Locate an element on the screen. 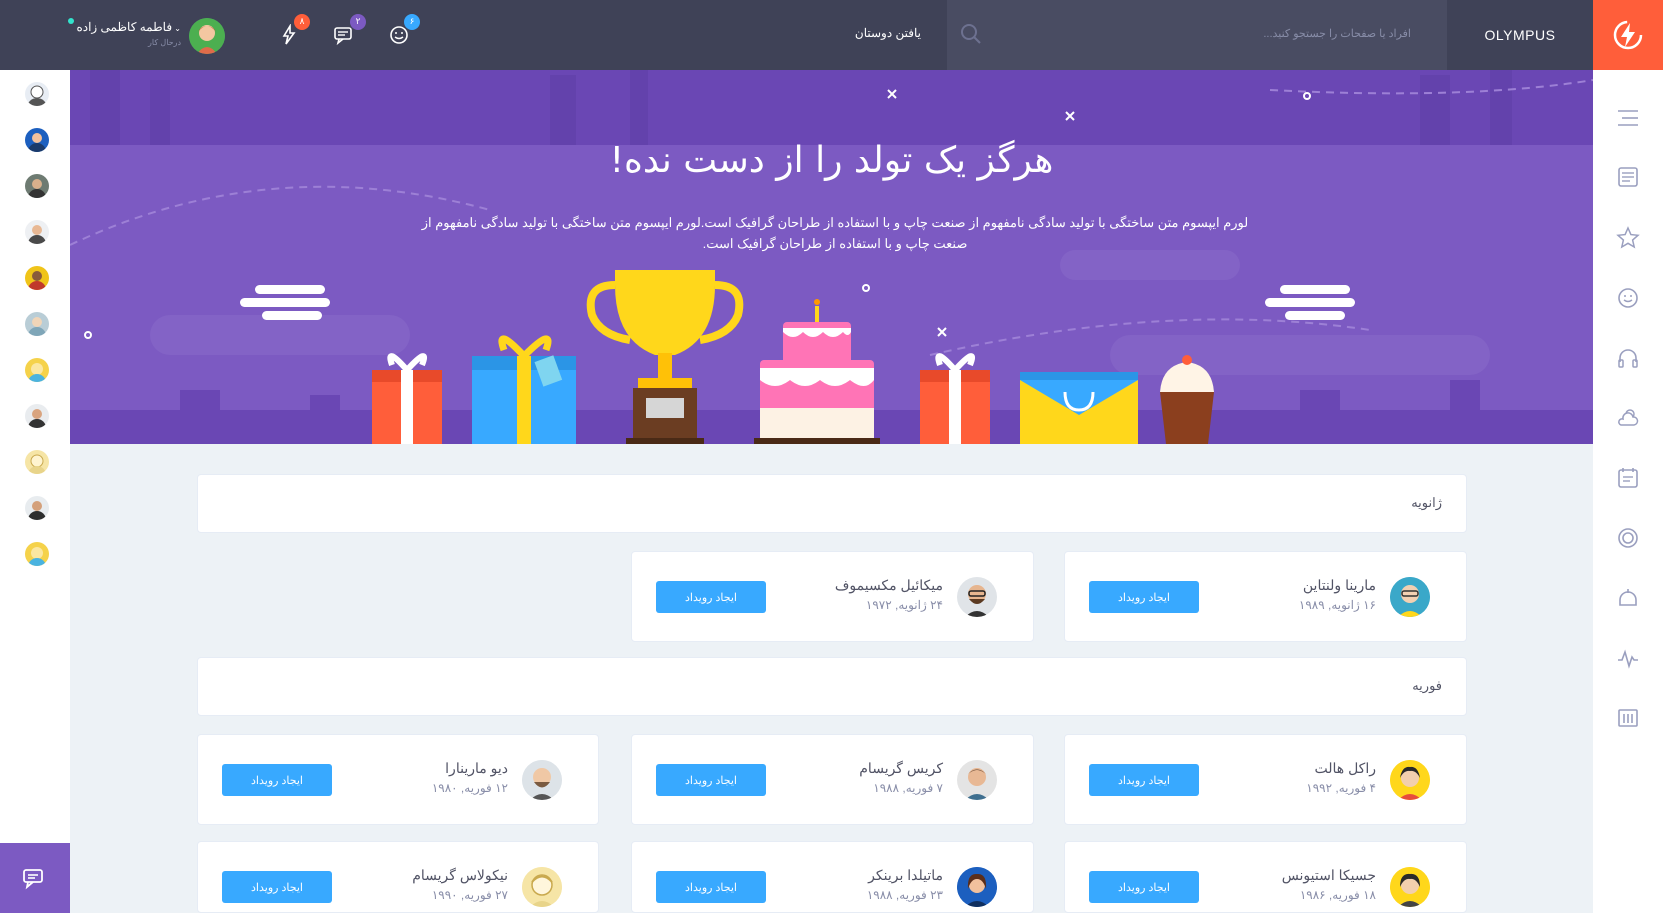 This screenshot has width=1663, height=913. logo-button is located at coordinates (1628, 35).